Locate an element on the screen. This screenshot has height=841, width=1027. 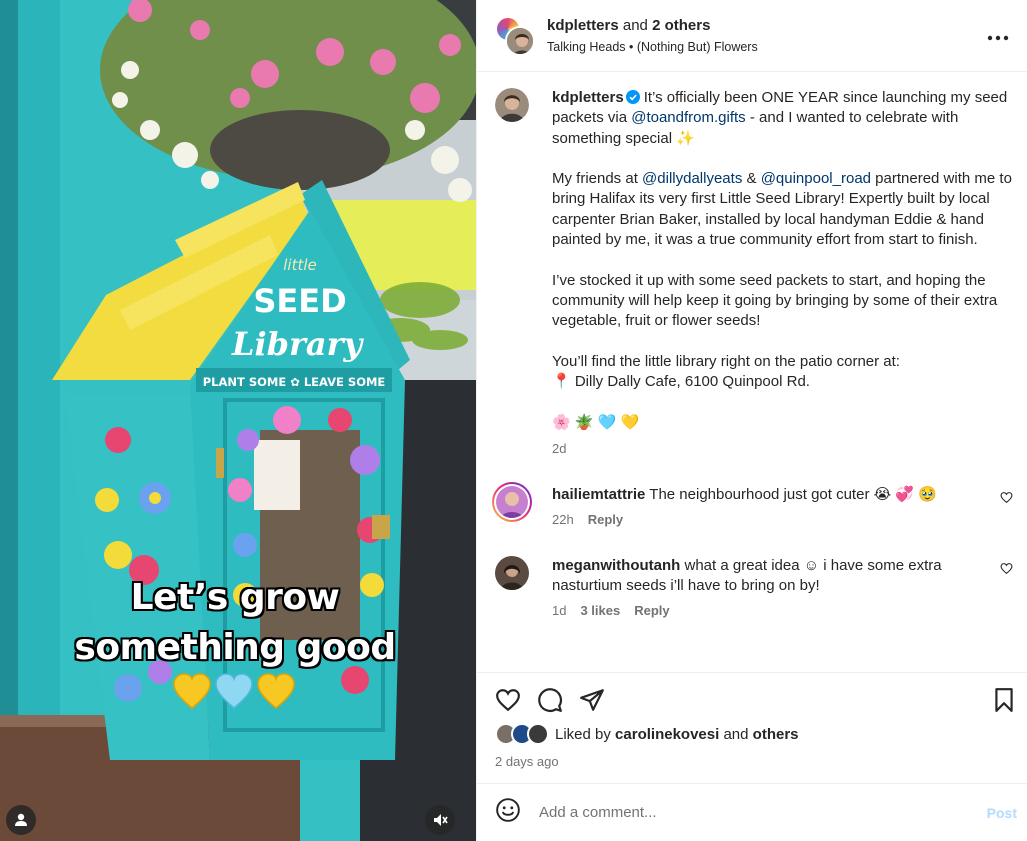
mention-quinpool-road: @quinpool_road is located at coordinates (816, 178).